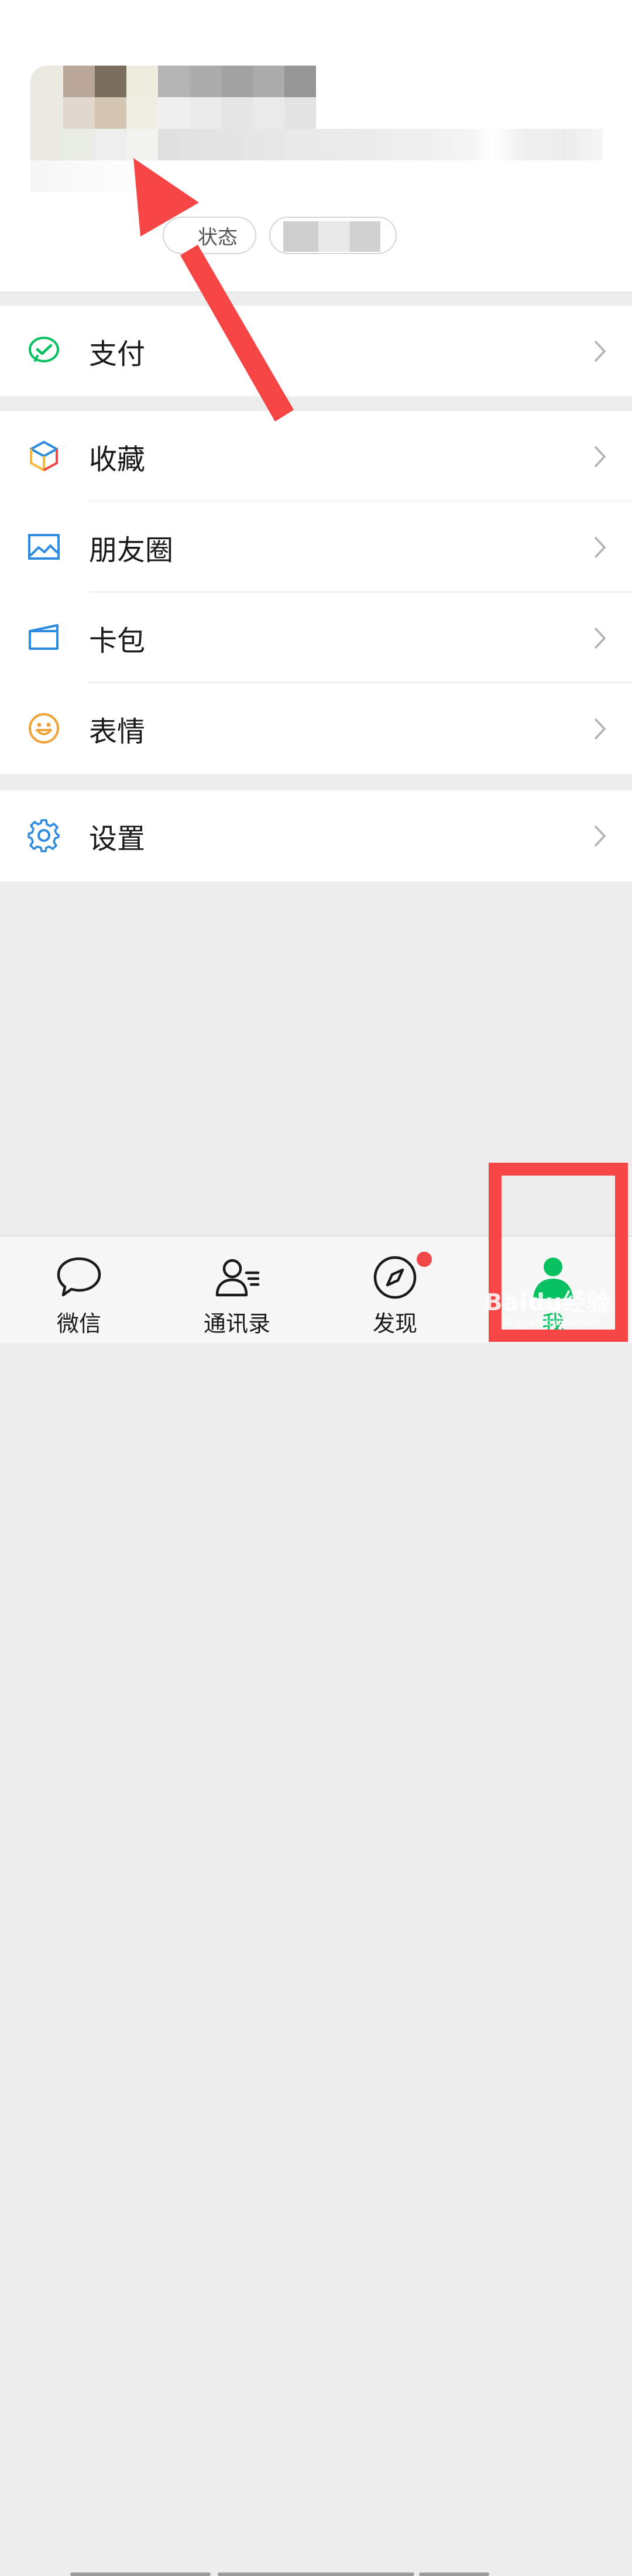 The height and width of the screenshot is (2576, 632). Describe the element at coordinates (117, 731) in the screenshot. I see `menu-item-label: 表情` at that location.